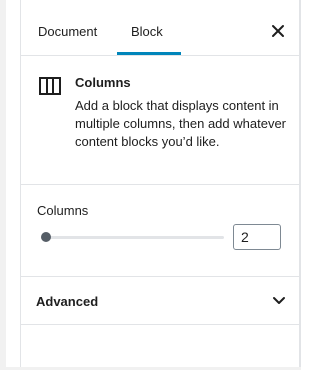  I want to click on block-title: Columns, so click(103, 82).